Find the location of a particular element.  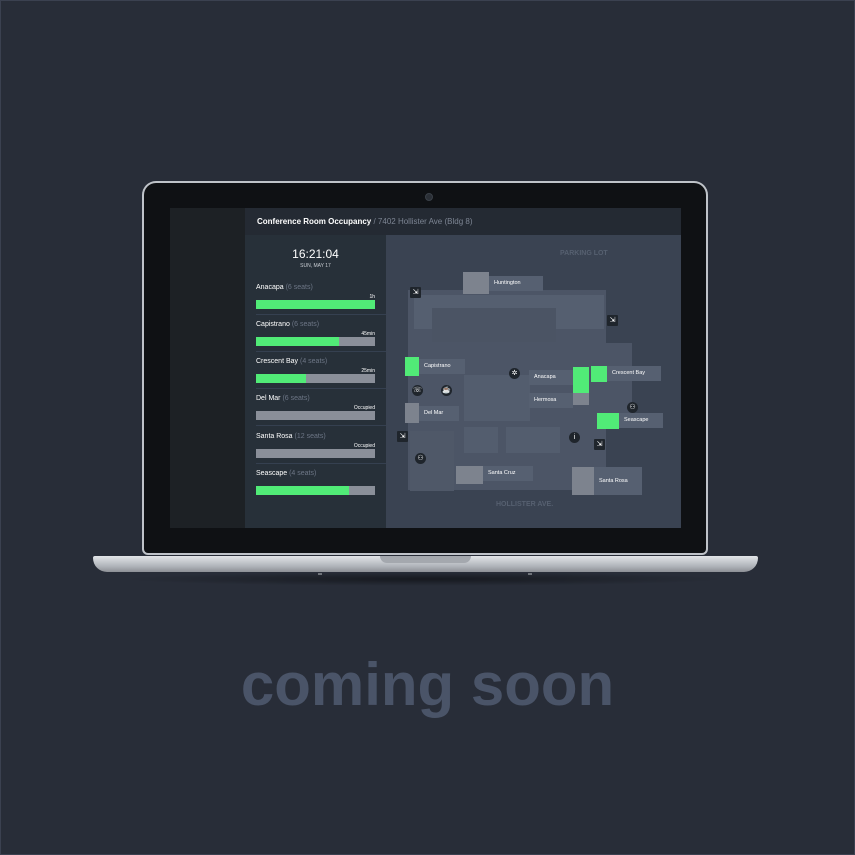

room-name: Capistrano is located at coordinates (273, 324).